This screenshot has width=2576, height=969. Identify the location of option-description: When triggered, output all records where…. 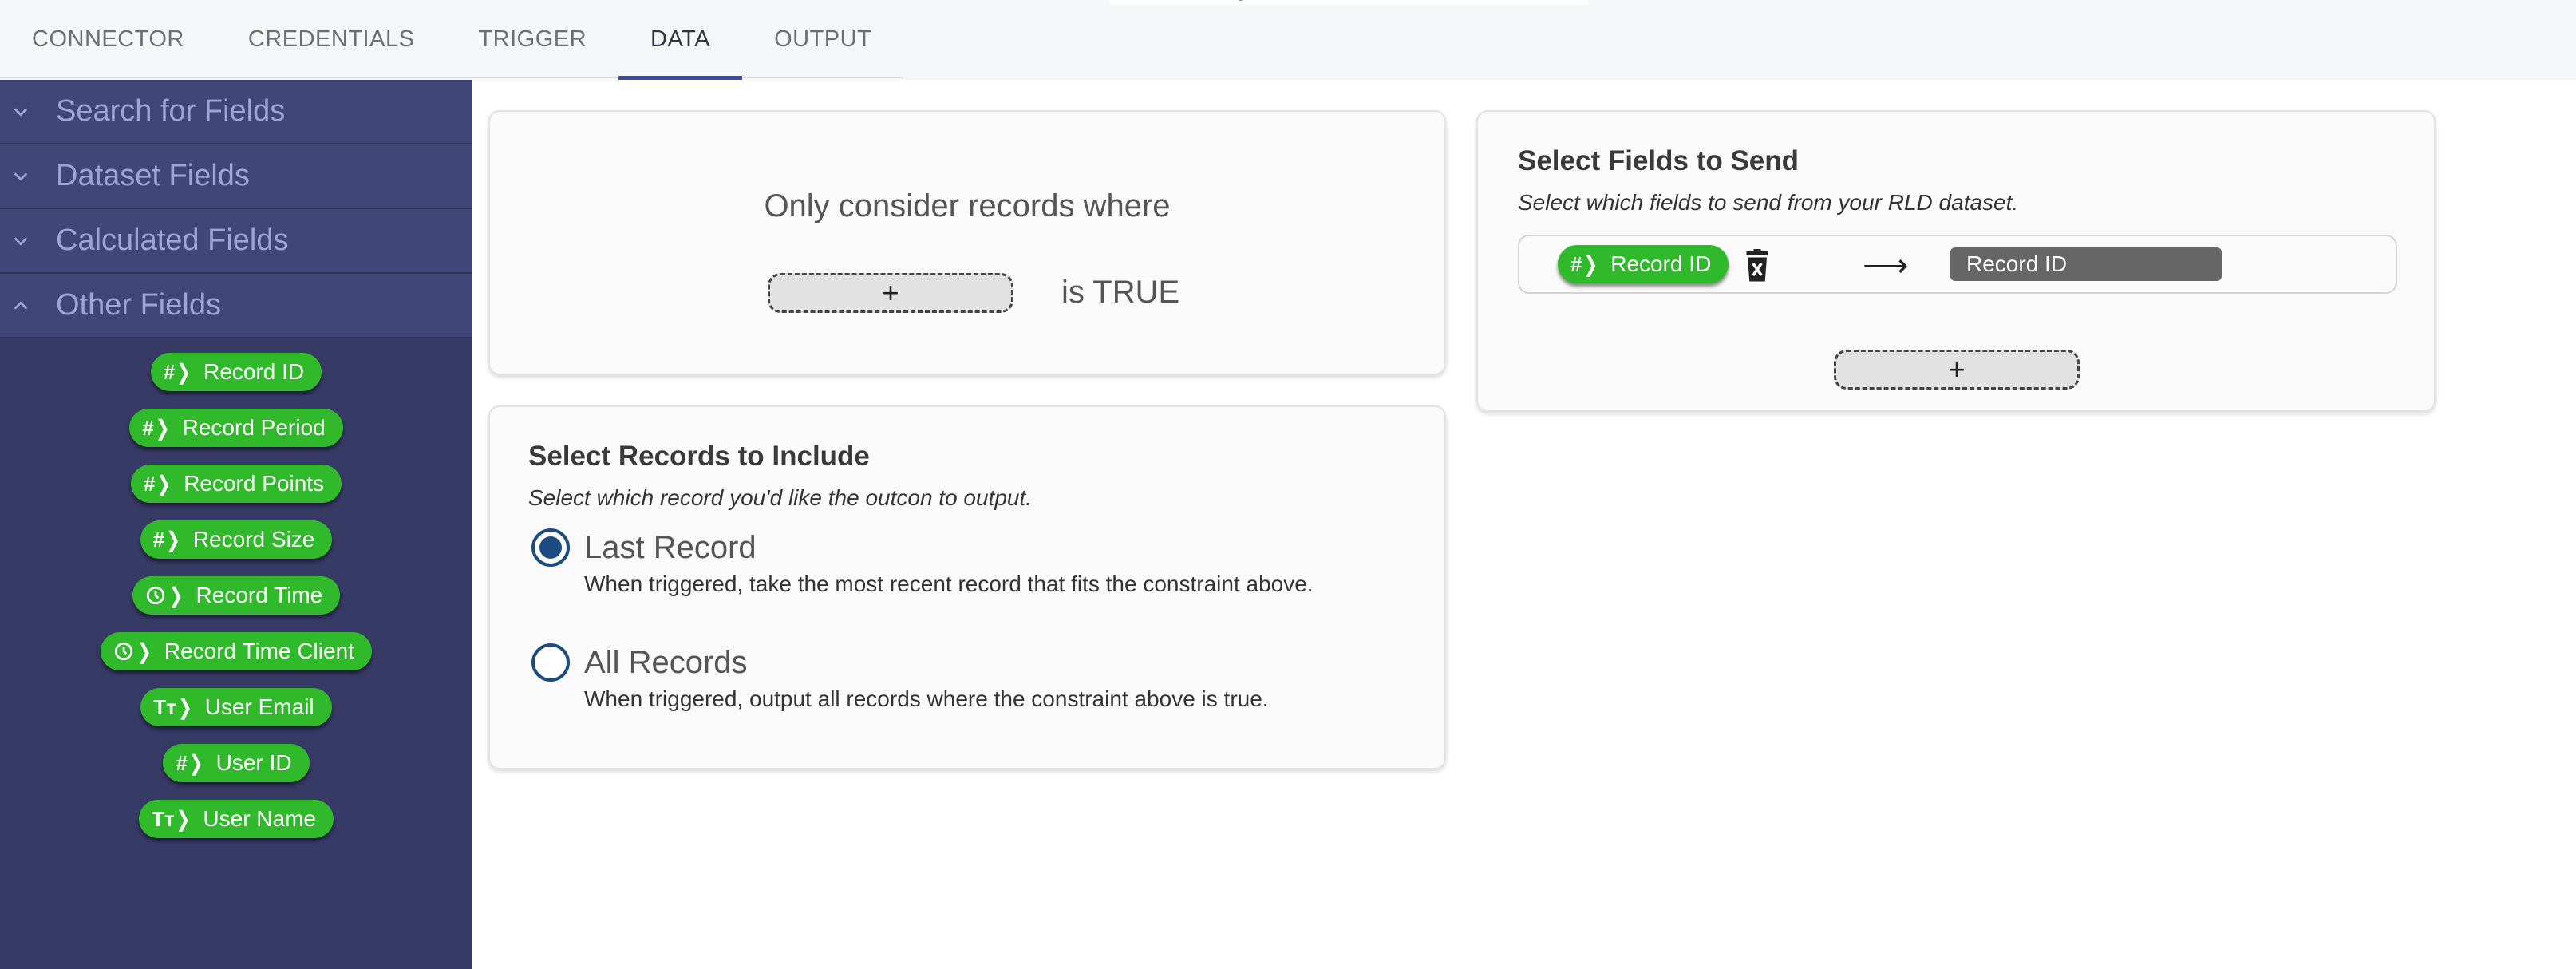
(926, 699).